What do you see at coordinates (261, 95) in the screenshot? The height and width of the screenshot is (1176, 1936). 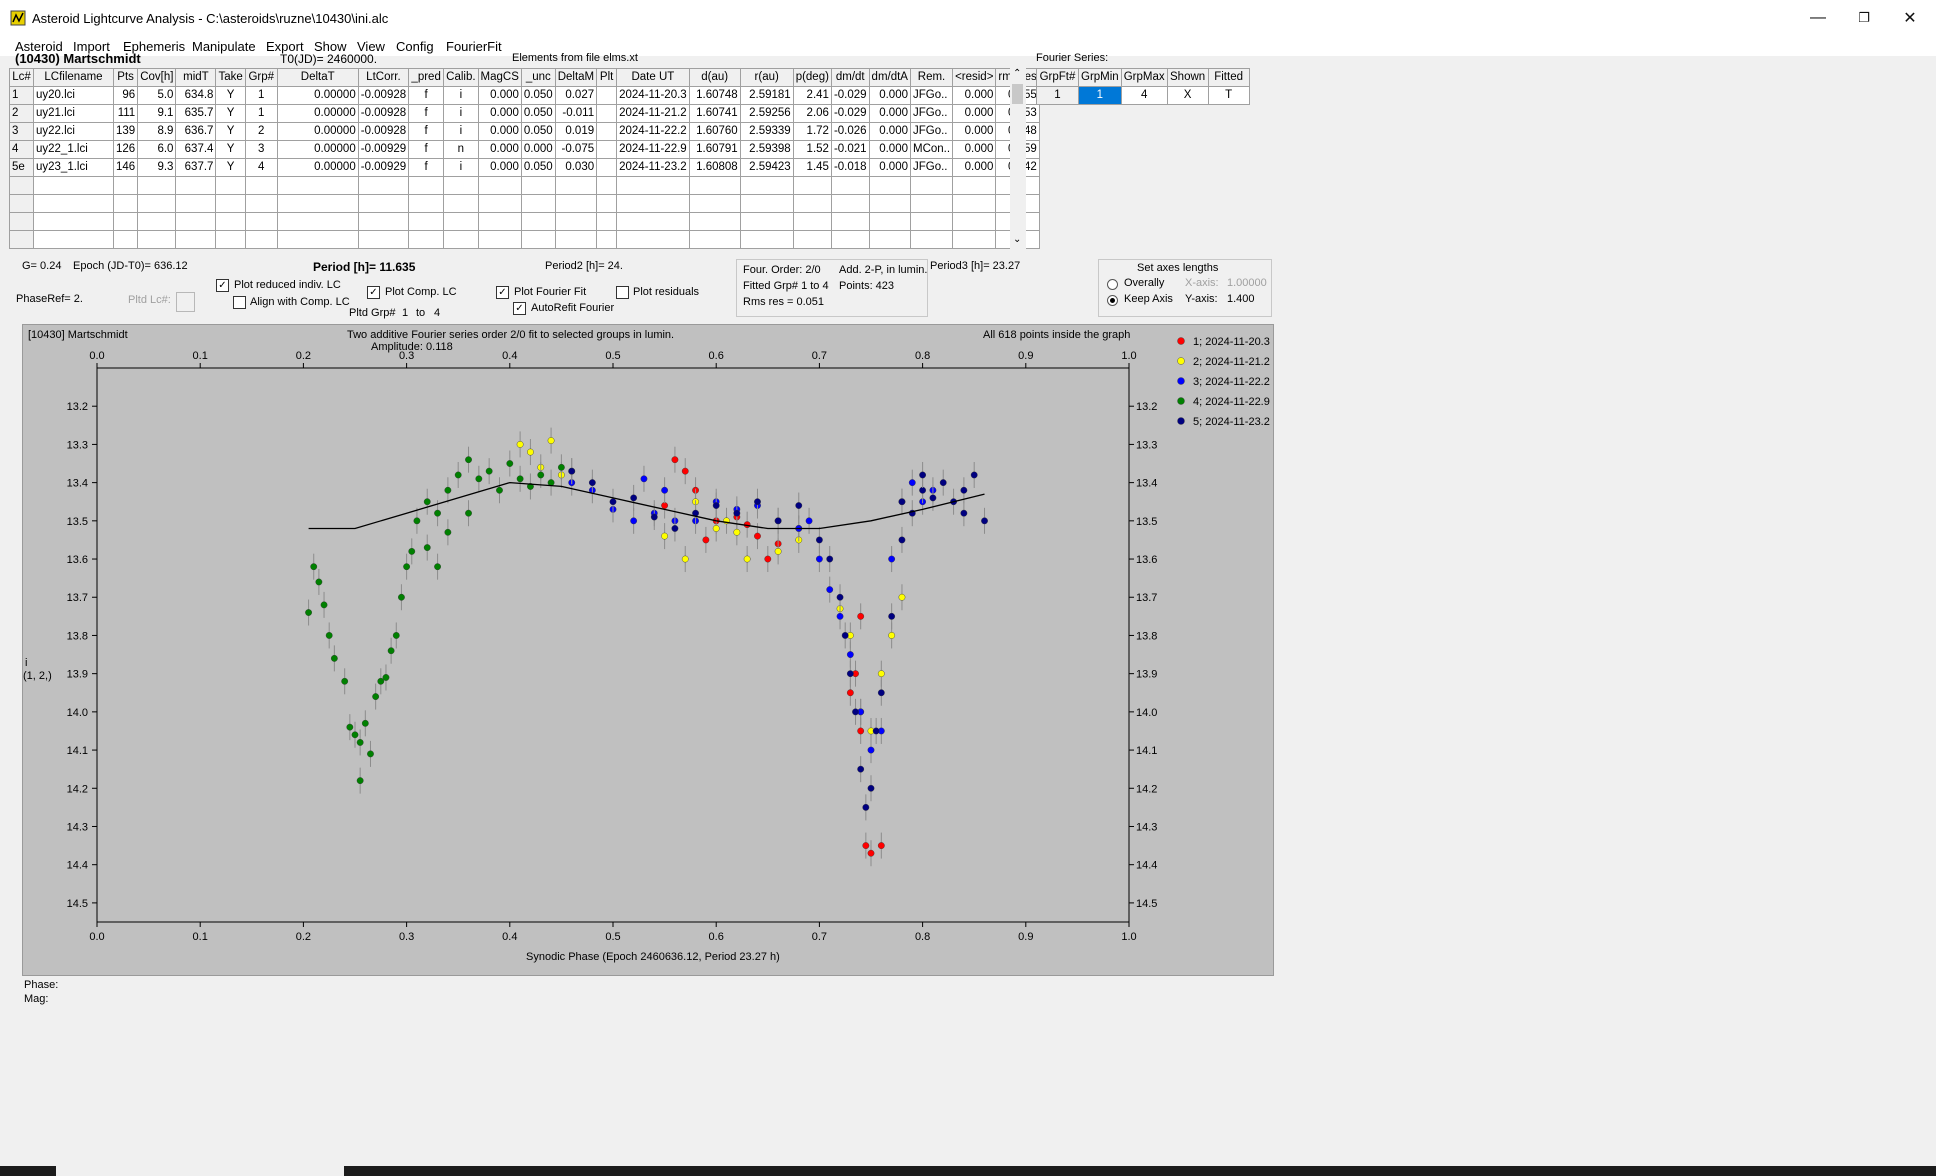 I see `table-cell: 1` at bounding box center [261, 95].